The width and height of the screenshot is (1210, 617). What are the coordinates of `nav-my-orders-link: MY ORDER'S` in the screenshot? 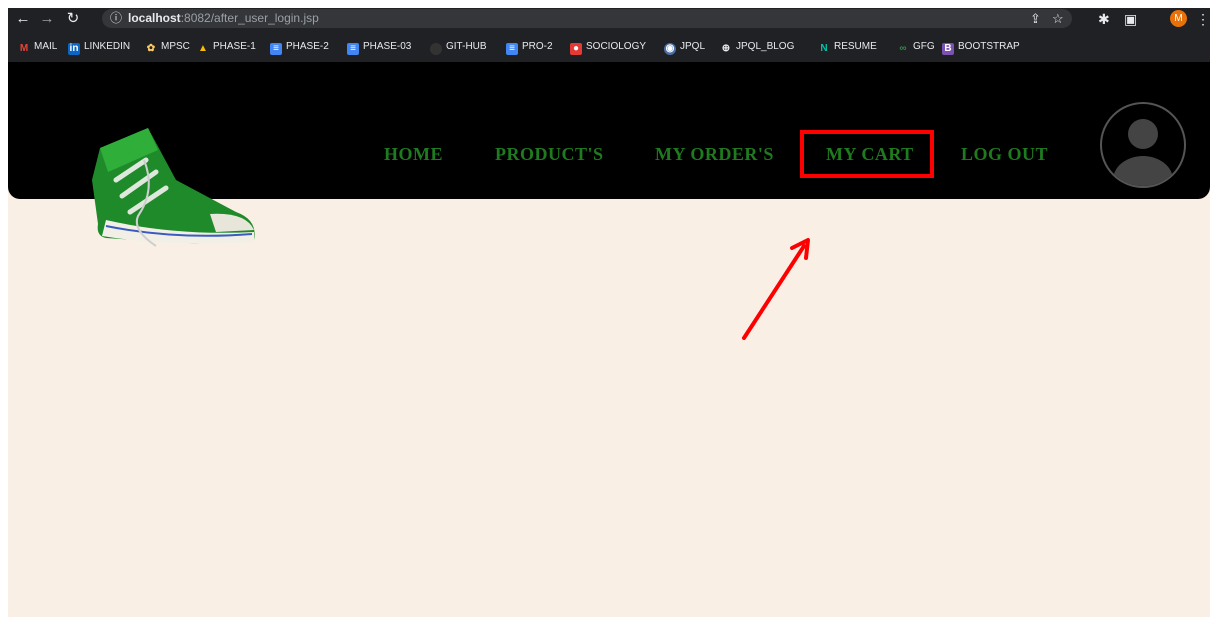 It's located at (714, 154).